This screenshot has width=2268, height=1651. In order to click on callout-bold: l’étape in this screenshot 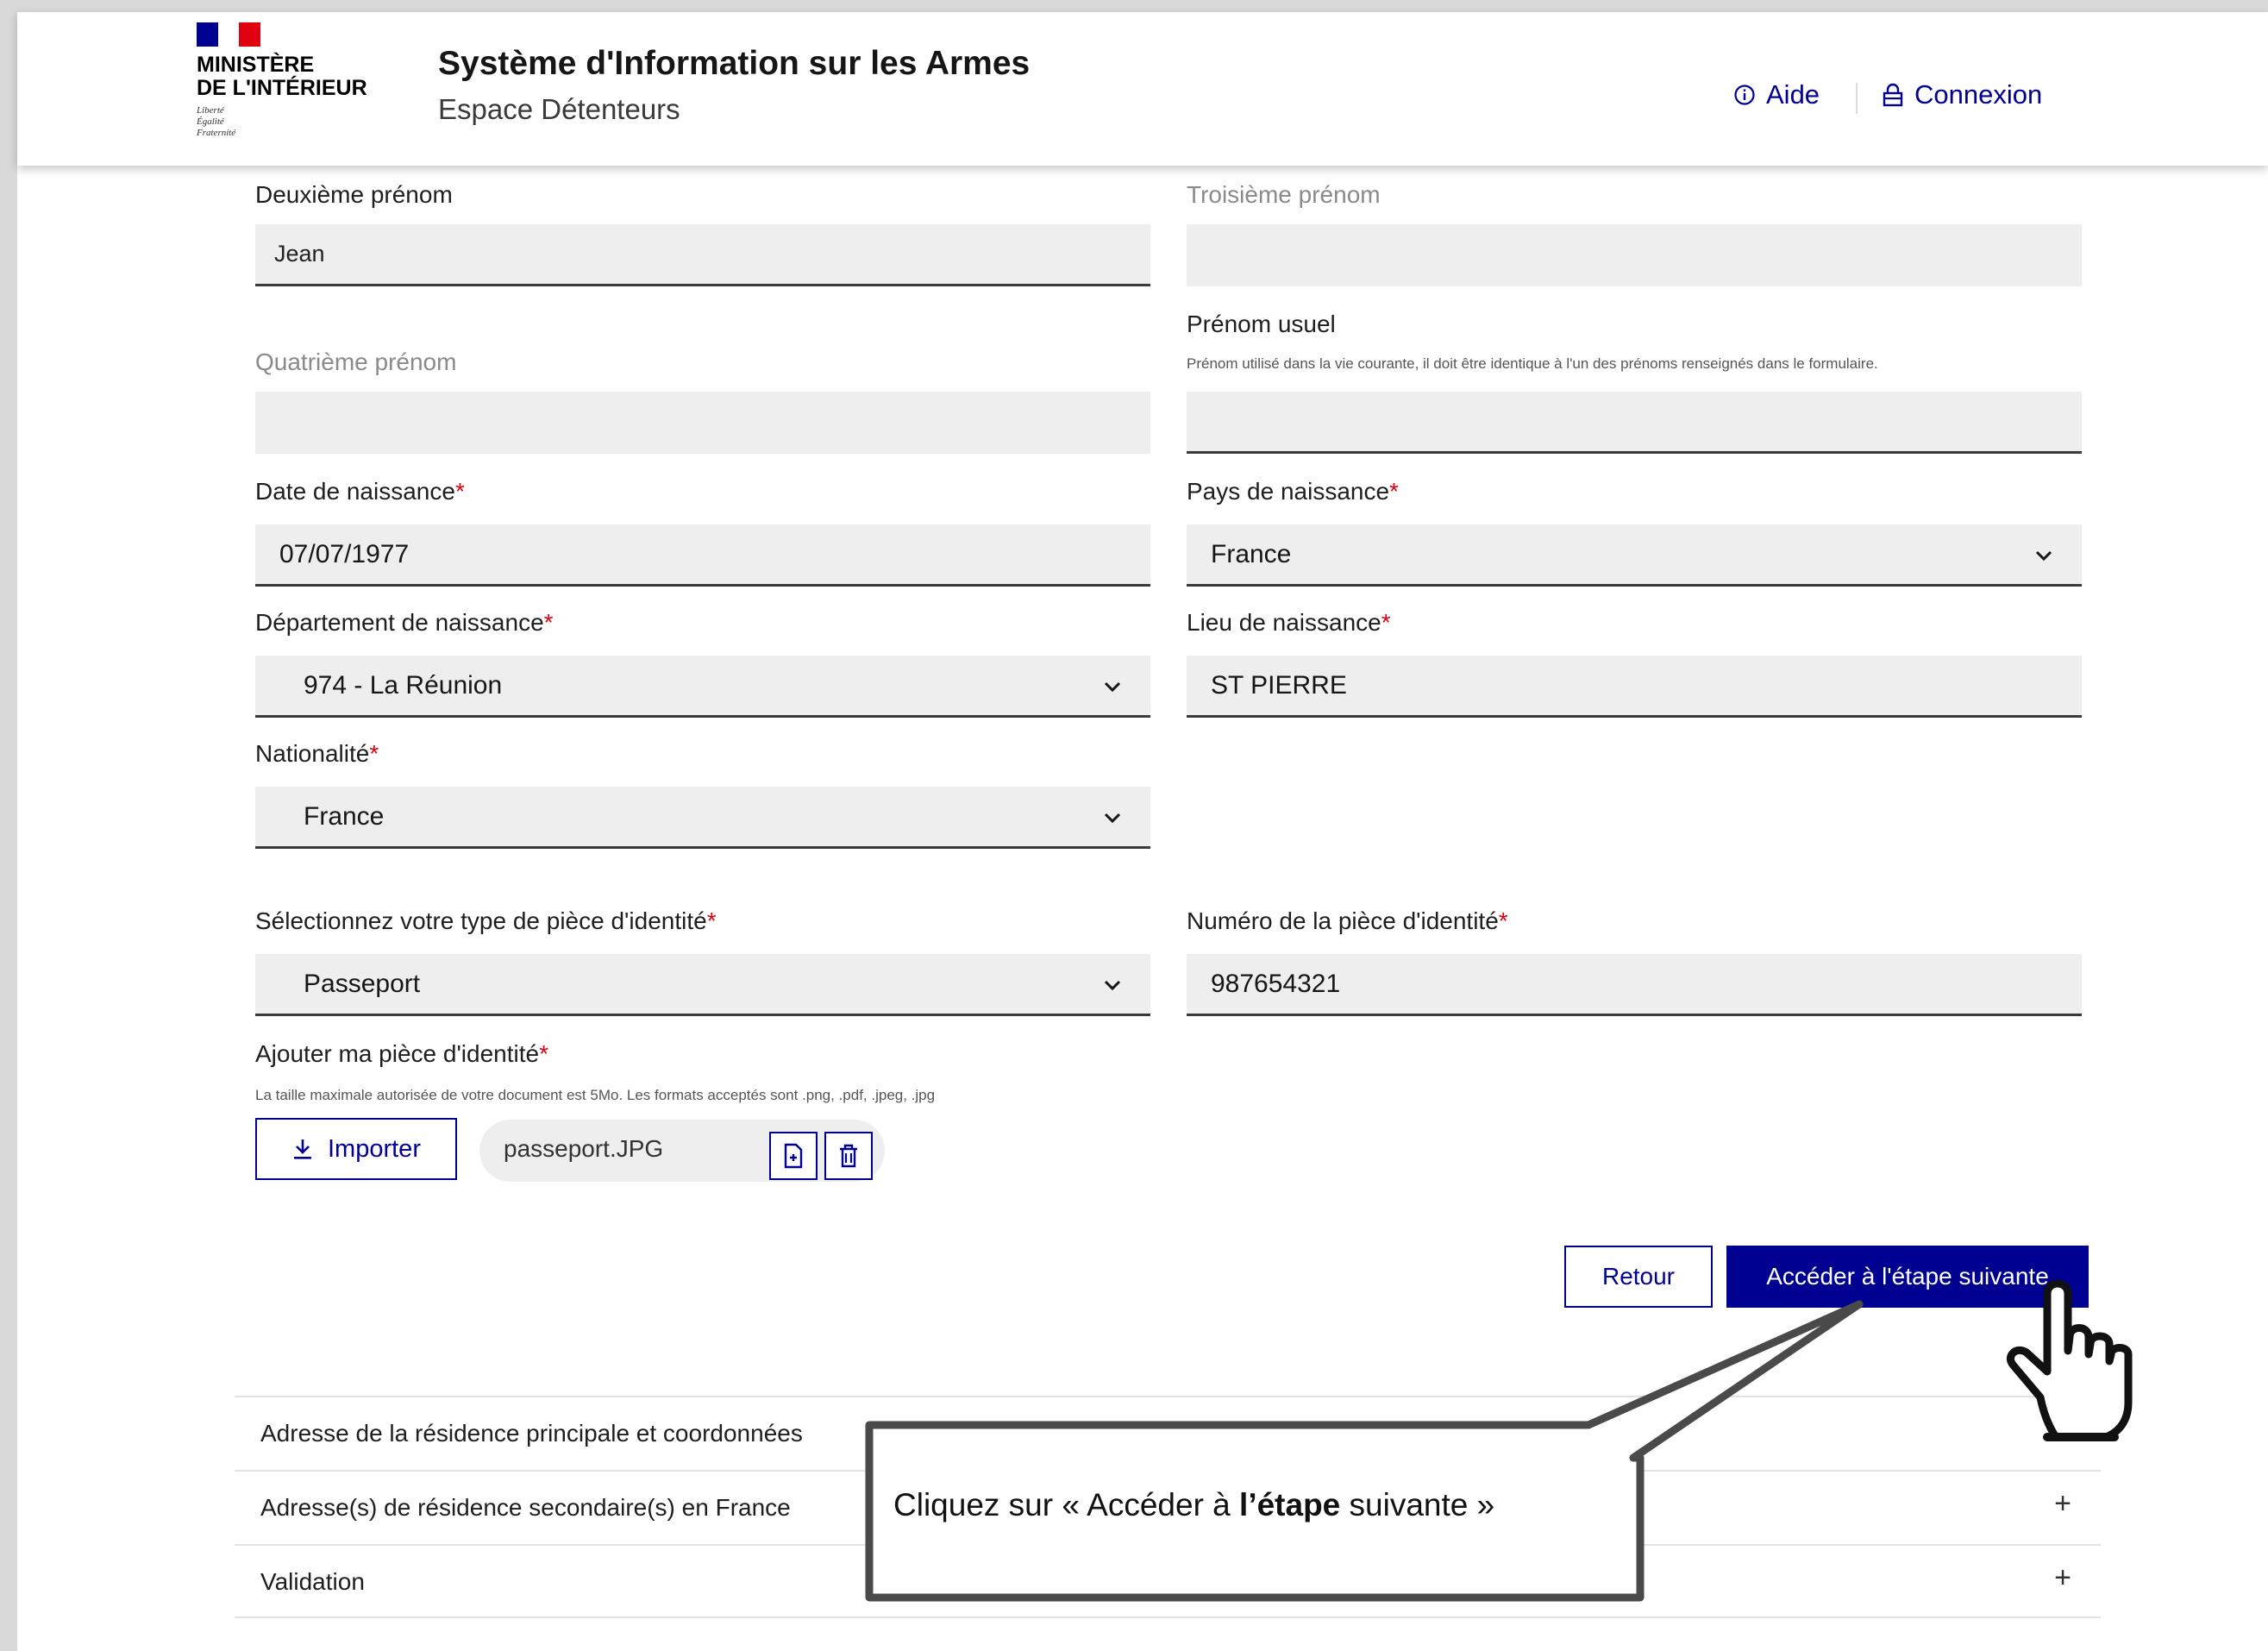, I will do `click(1290, 1505)`.